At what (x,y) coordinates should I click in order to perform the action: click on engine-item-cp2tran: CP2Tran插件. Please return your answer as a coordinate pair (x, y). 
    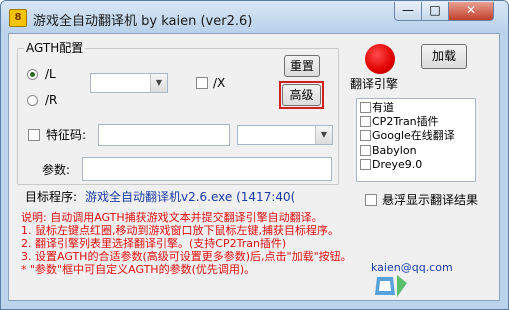
    Looking at the image, I should click on (399, 122).